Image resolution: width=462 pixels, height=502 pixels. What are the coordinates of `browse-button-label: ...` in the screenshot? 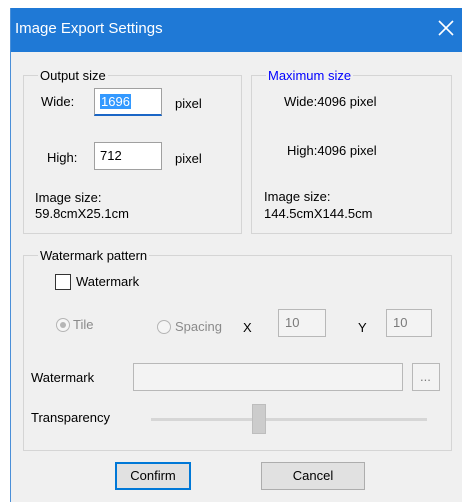 It's located at (425, 376).